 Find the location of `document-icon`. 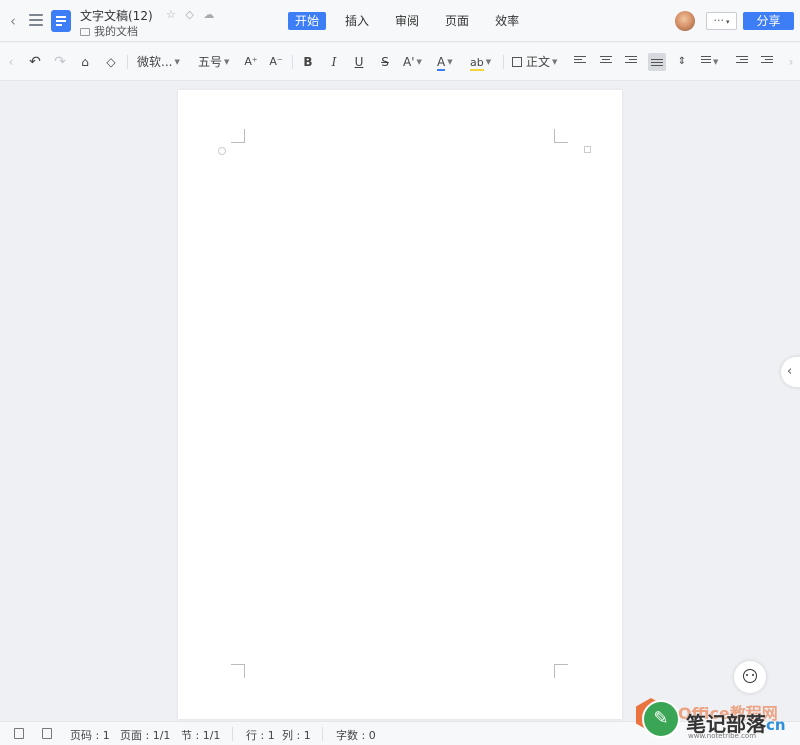

document-icon is located at coordinates (61, 21).